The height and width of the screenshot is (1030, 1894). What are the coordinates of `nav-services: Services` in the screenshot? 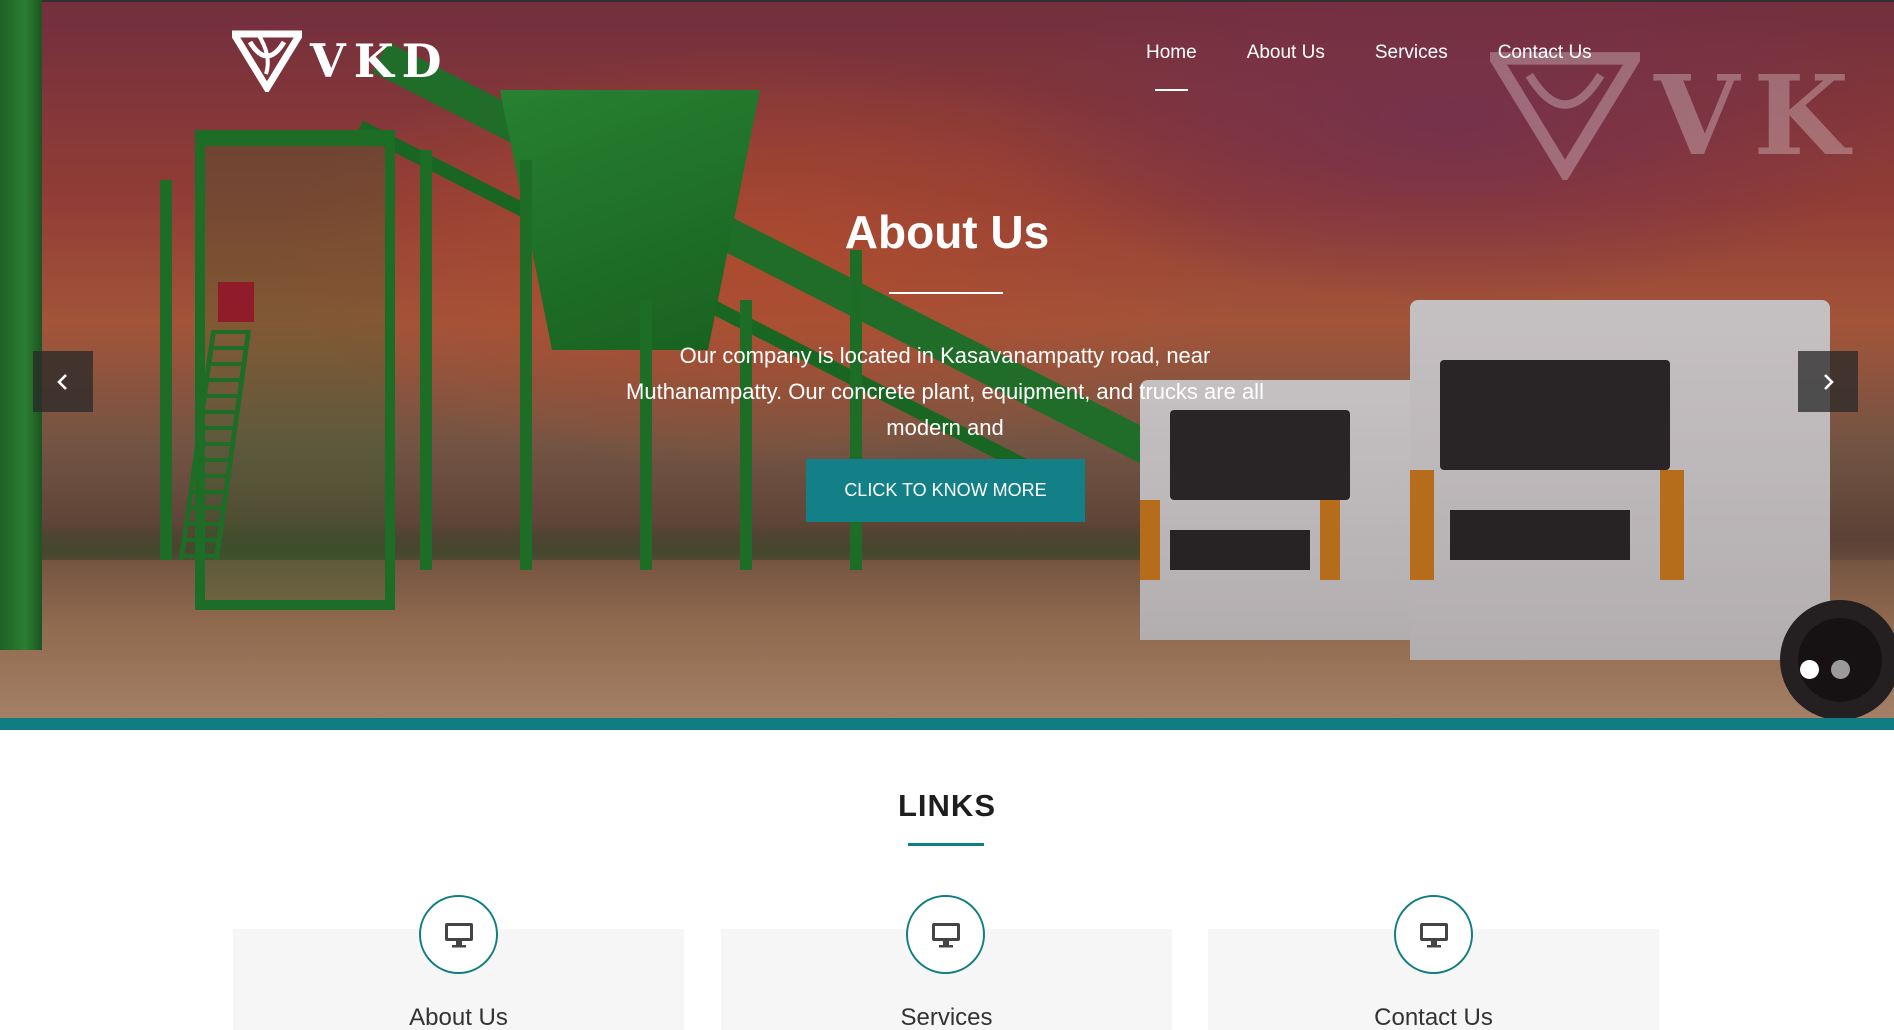 It's located at (1411, 53).